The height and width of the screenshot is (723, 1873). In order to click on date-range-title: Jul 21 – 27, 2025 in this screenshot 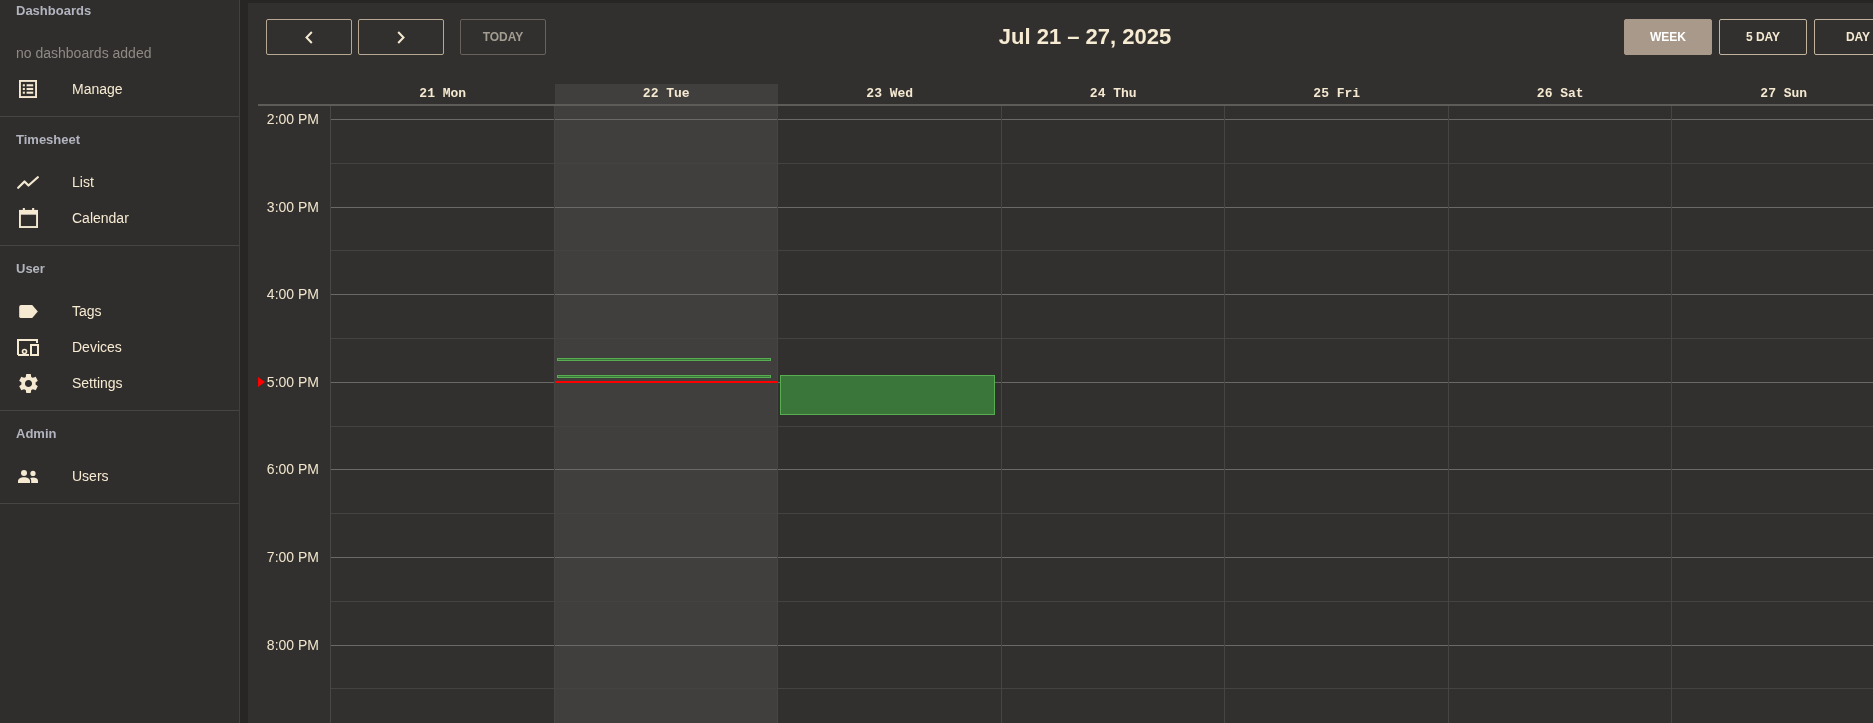, I will do `click(1085, 37)`.